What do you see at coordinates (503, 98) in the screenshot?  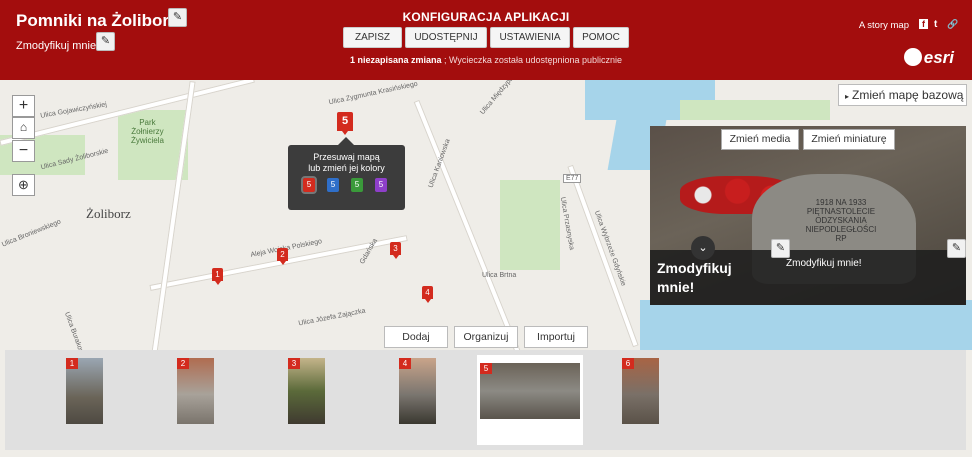 I see `street-label: Ulica Międzyparkowa` at bounding box center [503, 98].